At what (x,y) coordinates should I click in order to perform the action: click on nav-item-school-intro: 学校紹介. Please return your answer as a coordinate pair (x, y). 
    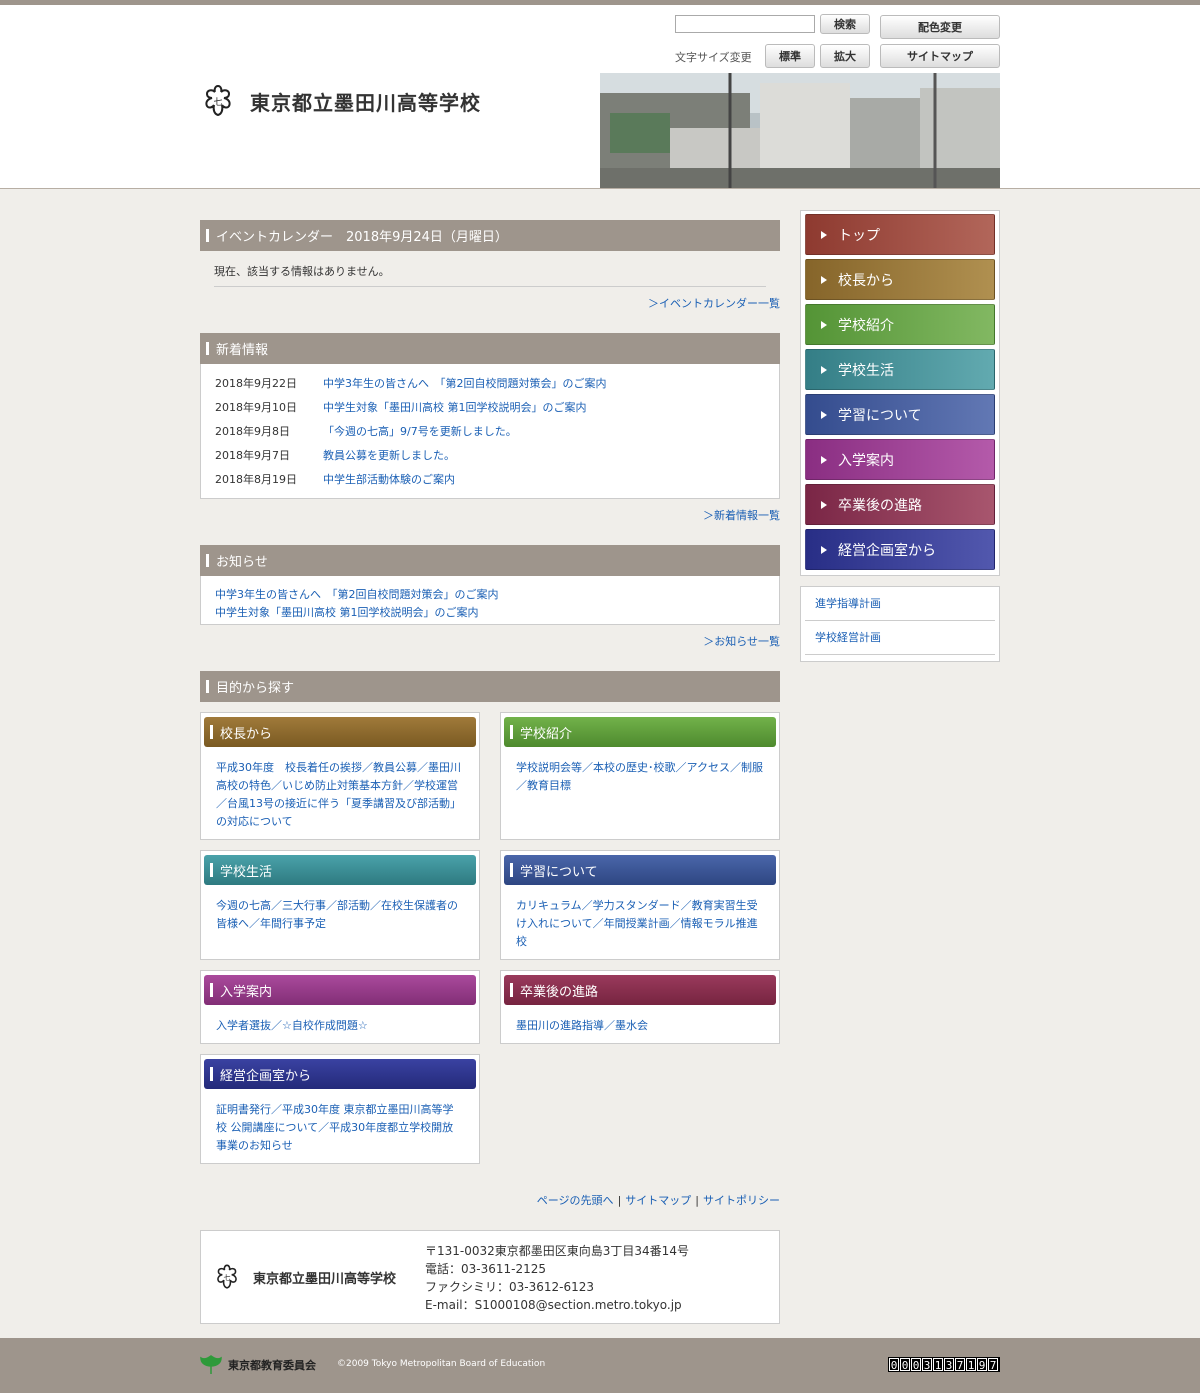
    Looking at the image, I should click on (900, 324).